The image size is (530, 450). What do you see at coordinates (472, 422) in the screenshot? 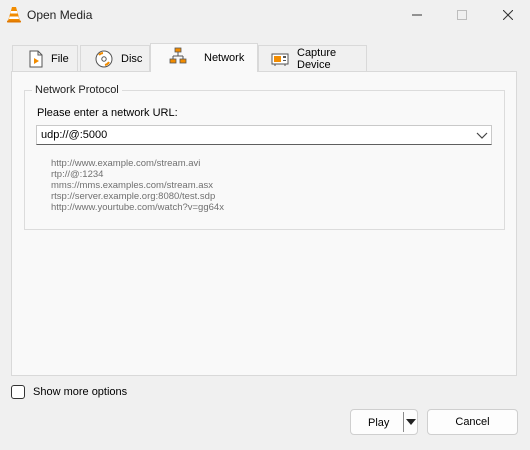
I see `cancel-button: Cancel` at bounding box center [472, 422].